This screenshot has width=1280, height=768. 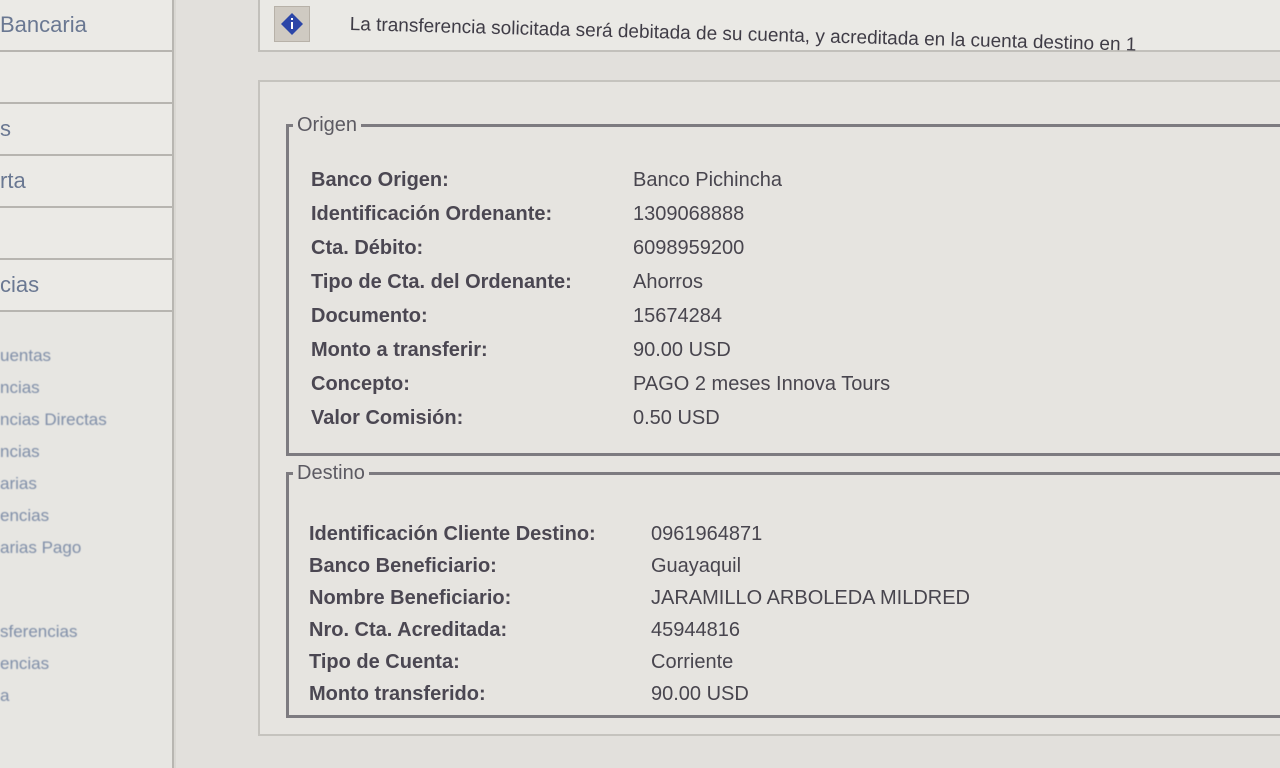 I want to click on origen-field-value: Ahorros, so click(x=668, y=282).